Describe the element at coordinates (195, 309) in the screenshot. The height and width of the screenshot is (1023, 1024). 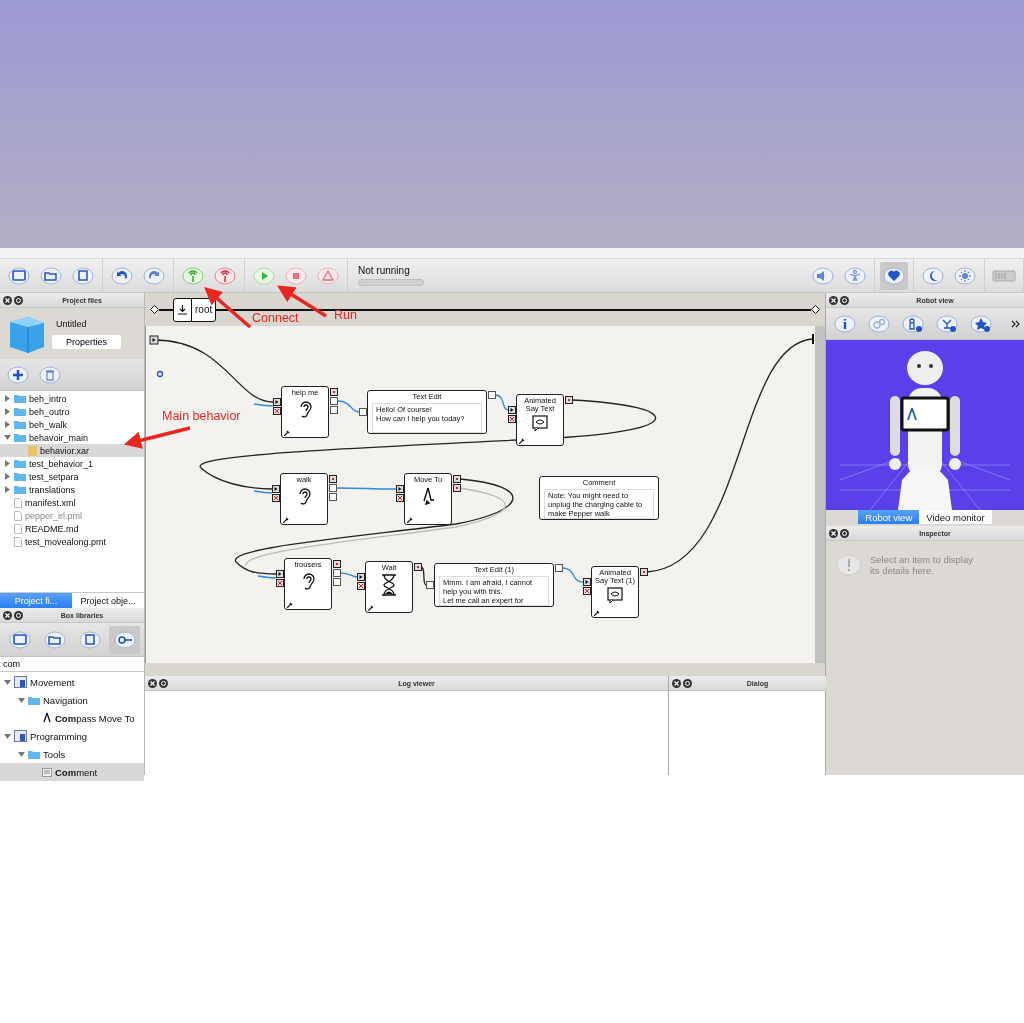
I see `breadcrumb: root` at that location.